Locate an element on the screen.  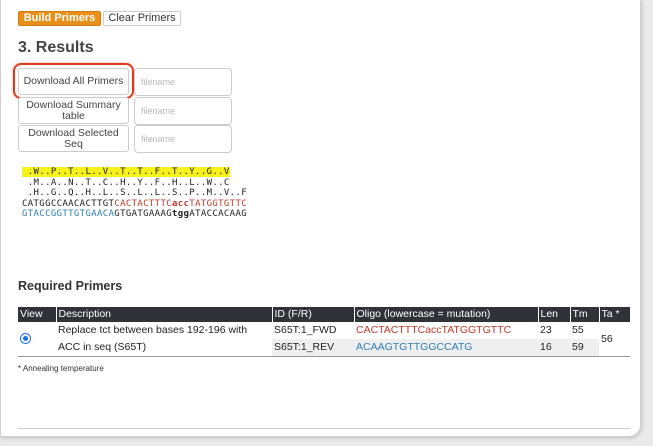
primer-id-fwd: S65T:1_FWD is located at coordinates (305, 330).